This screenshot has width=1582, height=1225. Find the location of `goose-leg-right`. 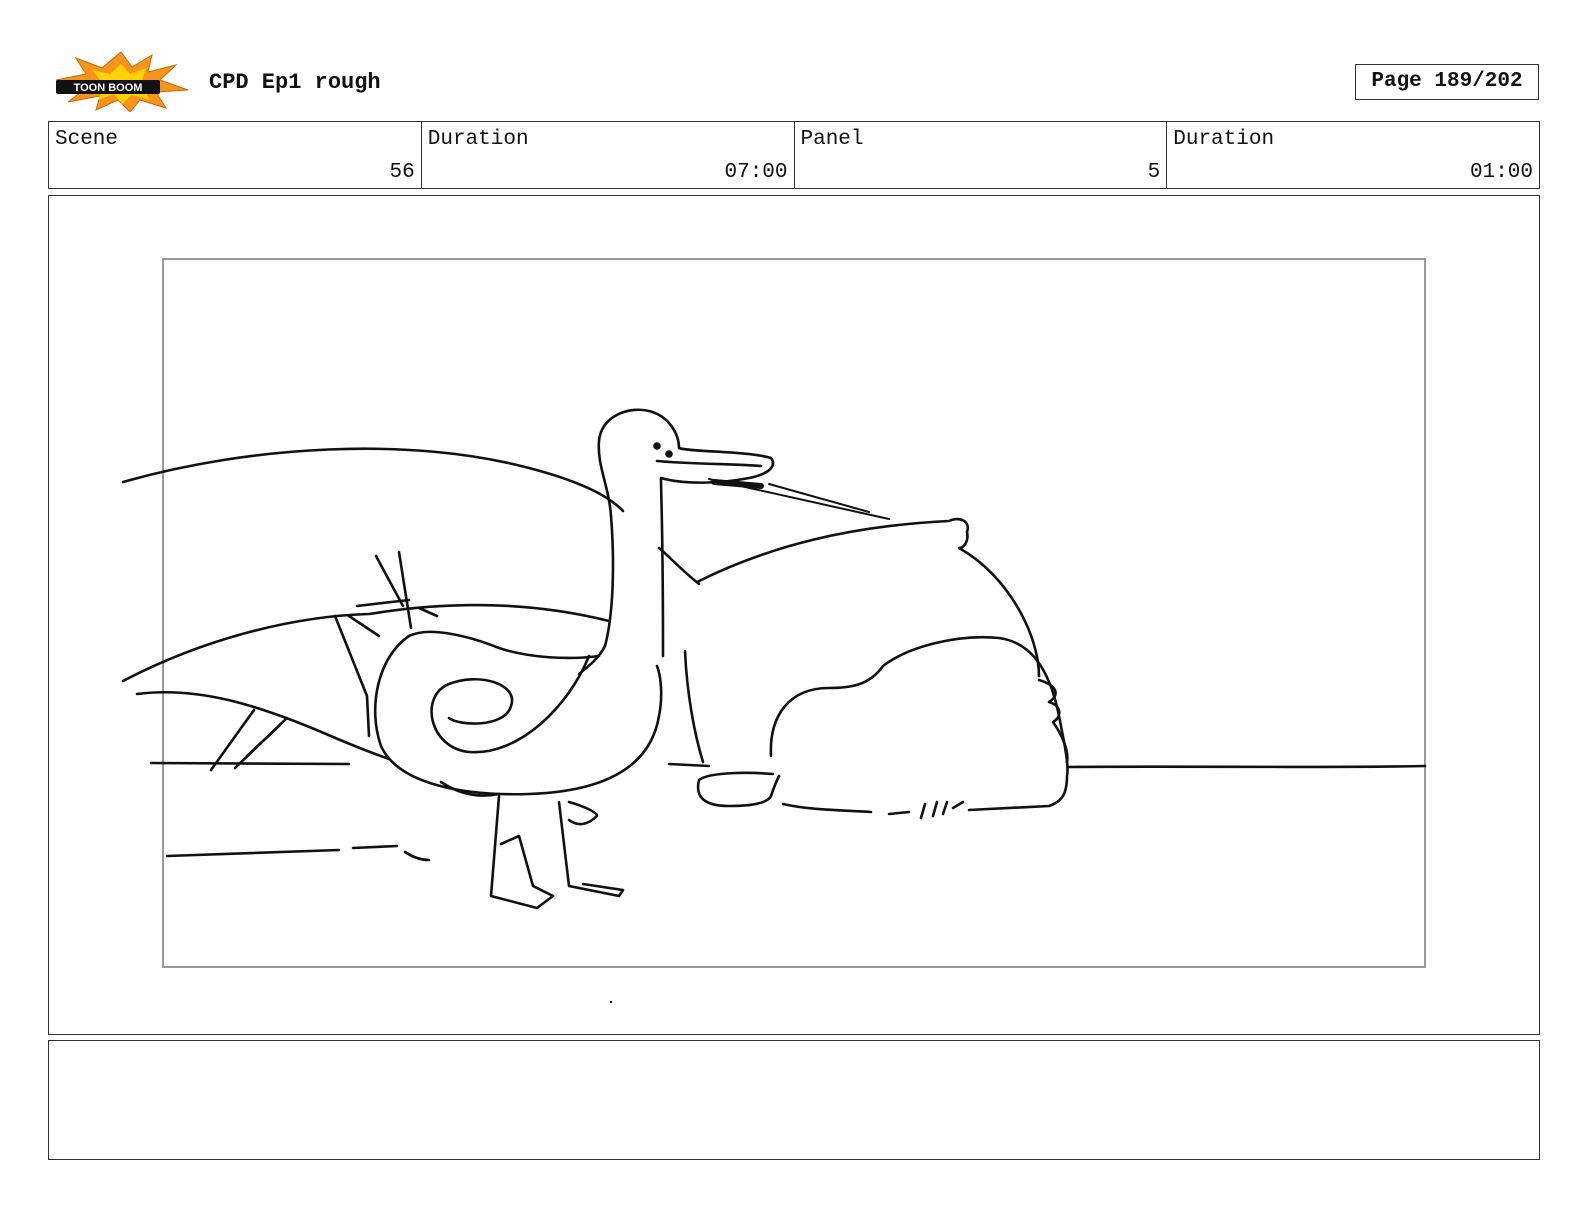

goose-leg-right is located at coordinates (591, 849).